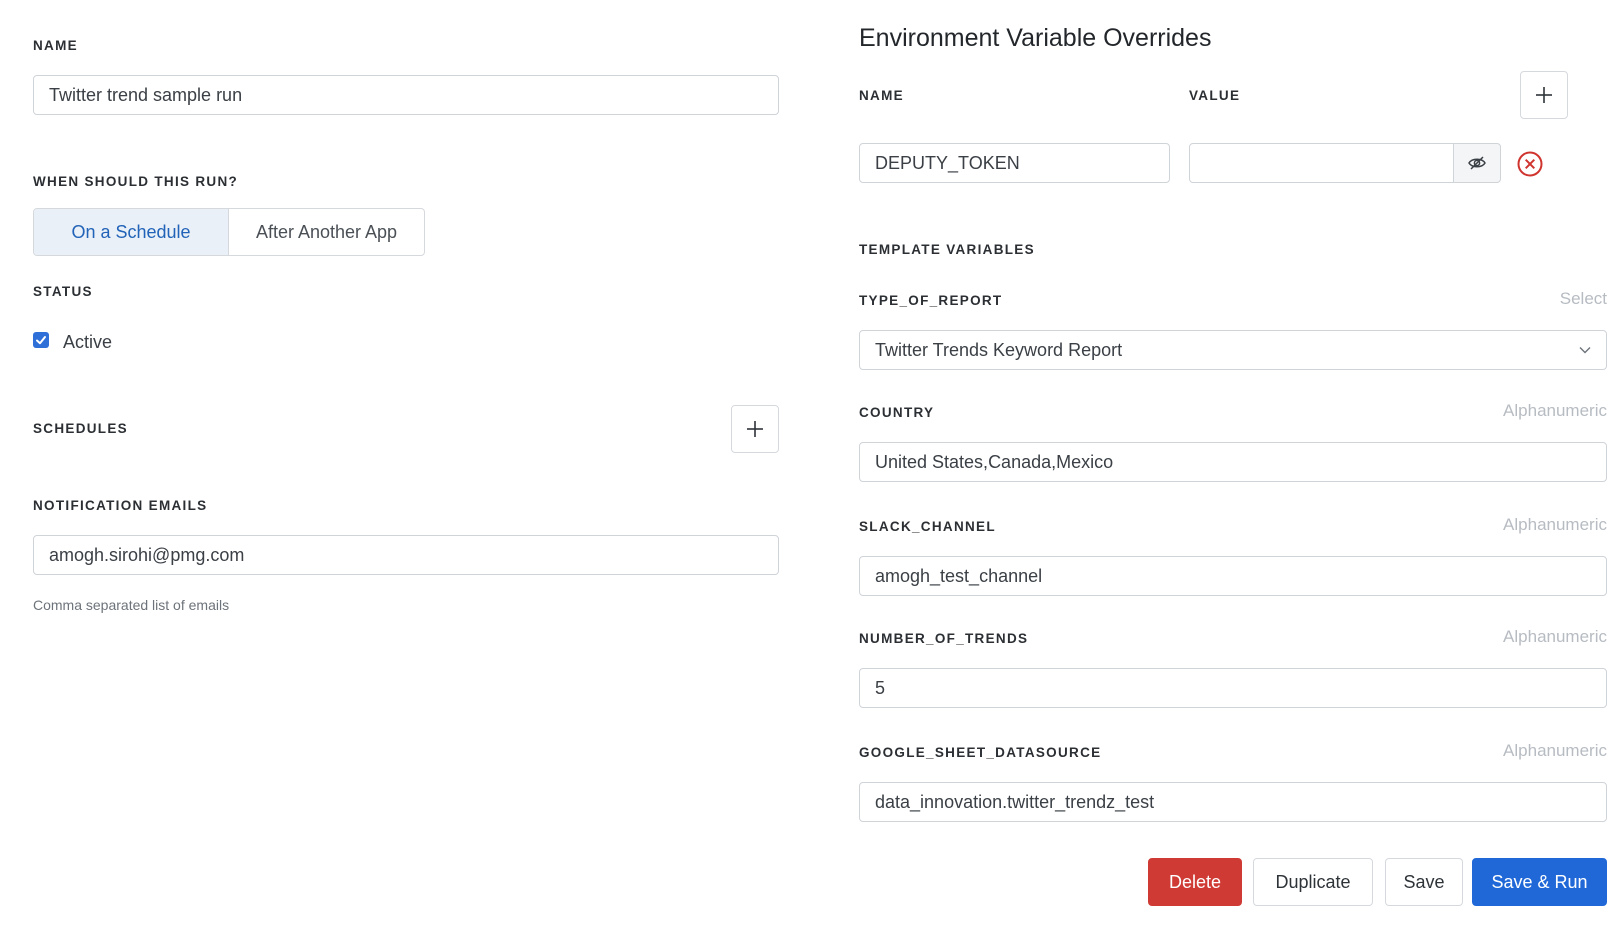  Describe the element at coordinates (1014, 163) in the screenshot. I see `env-name-input: DEPUTY_TOKEN` at that location.